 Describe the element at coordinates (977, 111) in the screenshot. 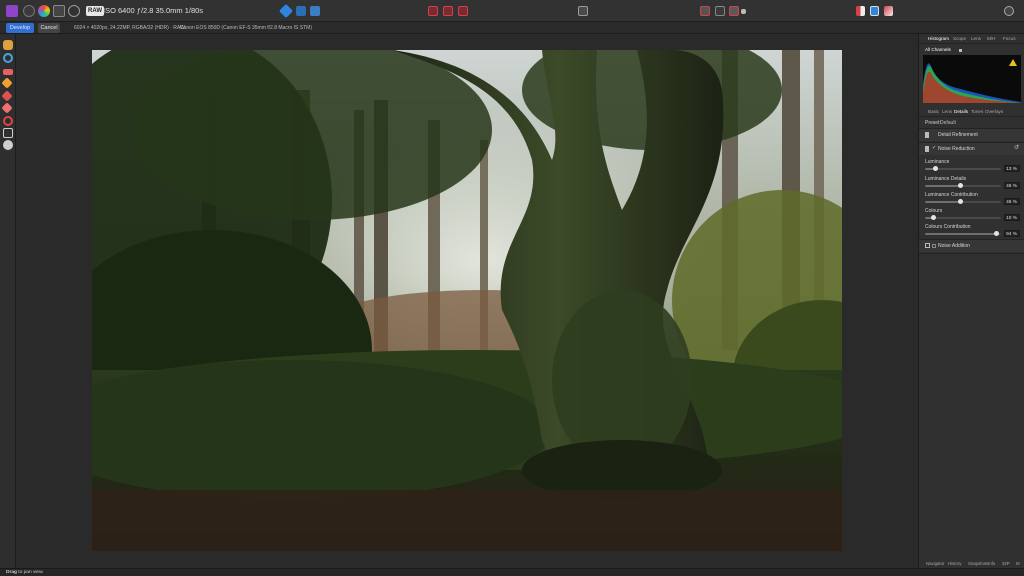

I see `subtab-tones: Tones` at that location.